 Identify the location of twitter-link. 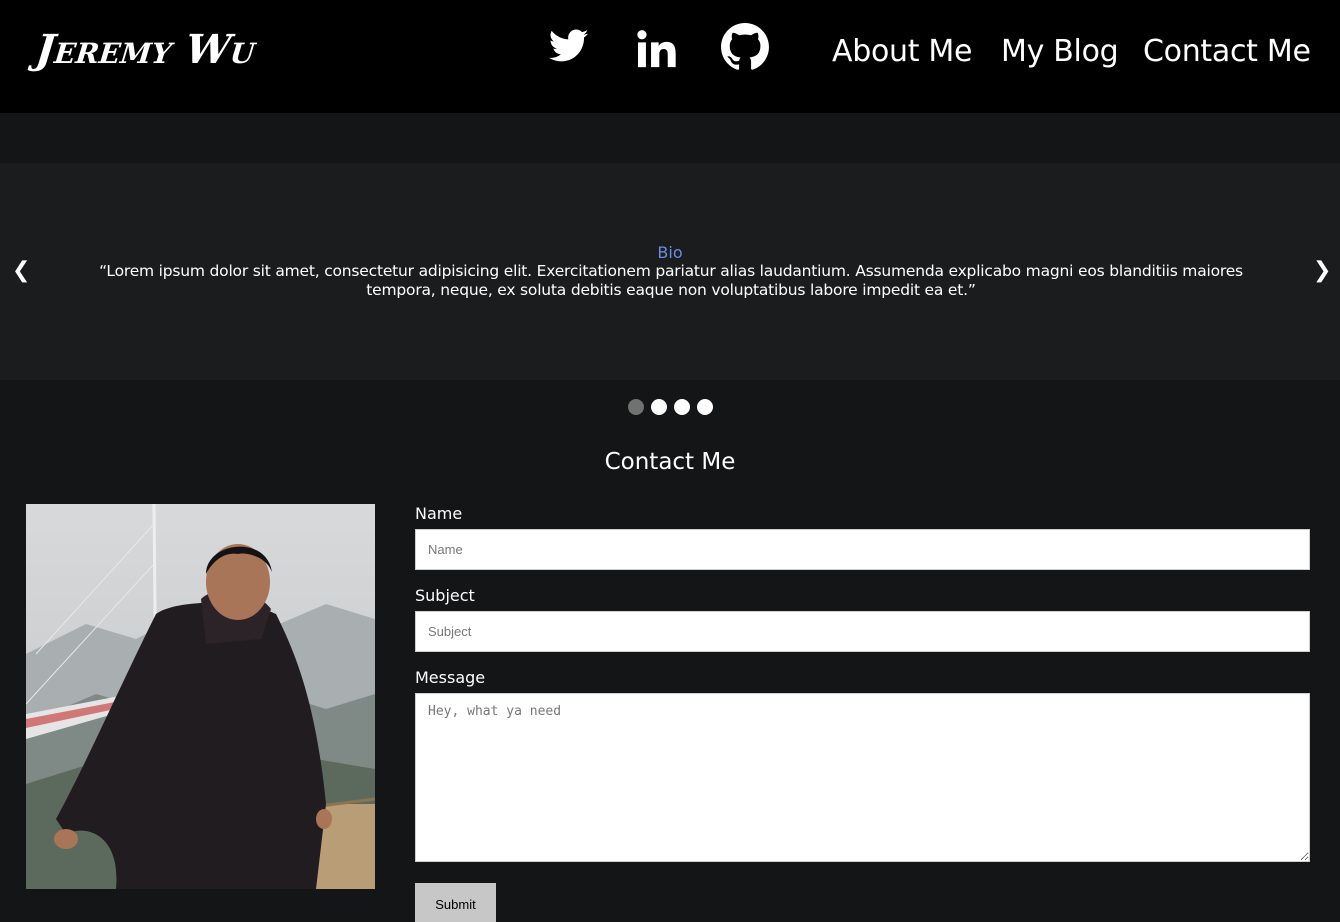
(569, 58).